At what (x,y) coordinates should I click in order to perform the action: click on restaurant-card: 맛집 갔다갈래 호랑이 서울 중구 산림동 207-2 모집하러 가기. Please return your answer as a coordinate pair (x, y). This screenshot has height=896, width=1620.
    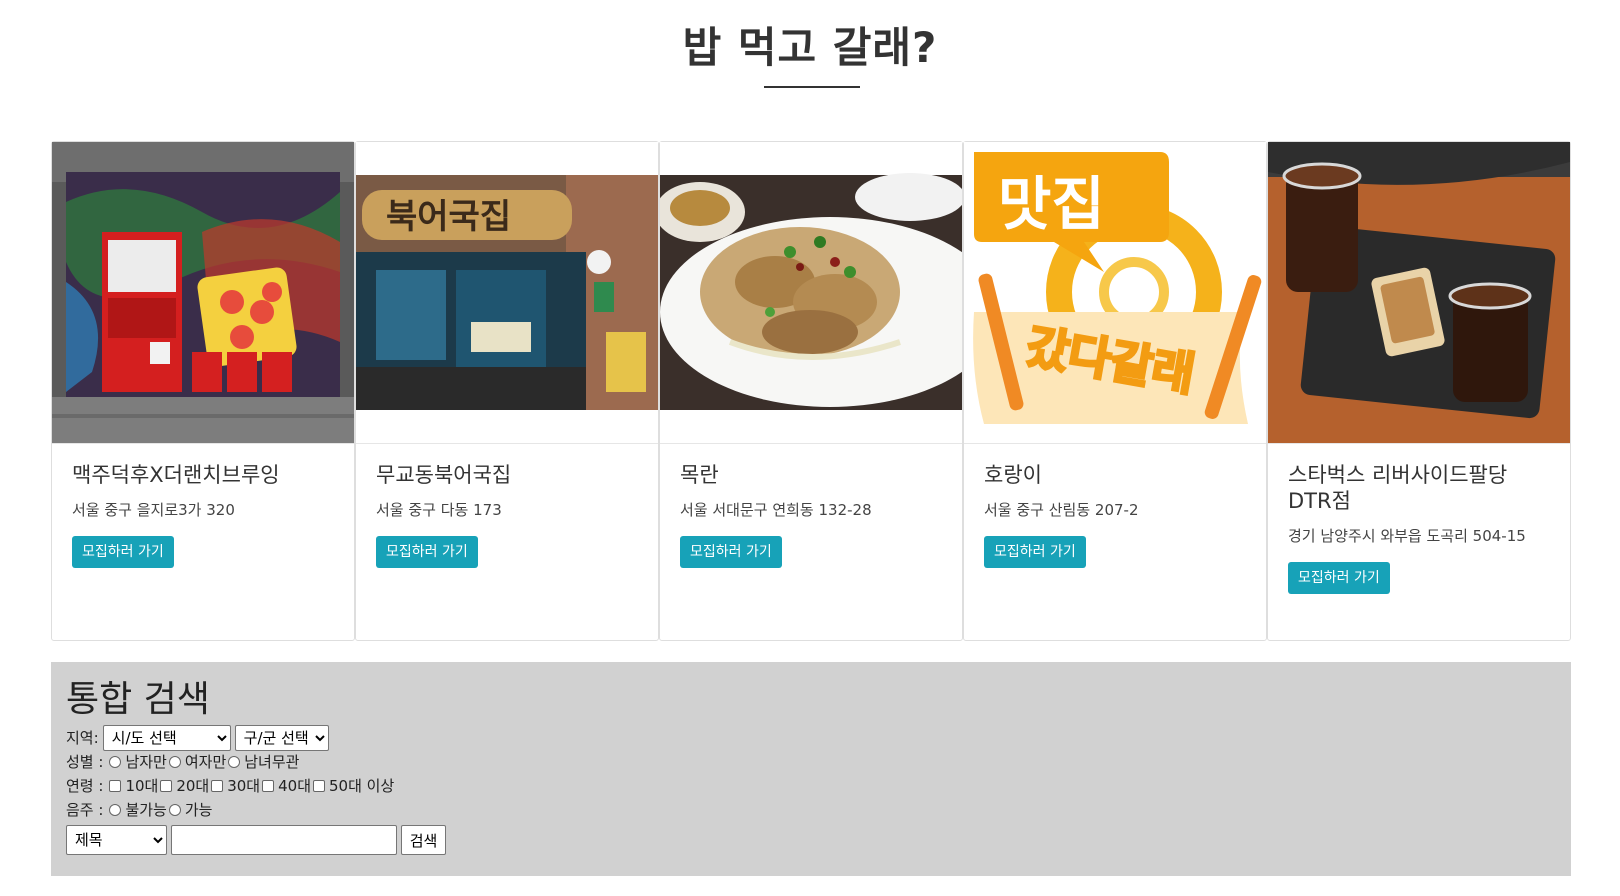
    Looking at the image, I should click on (1115, 391).